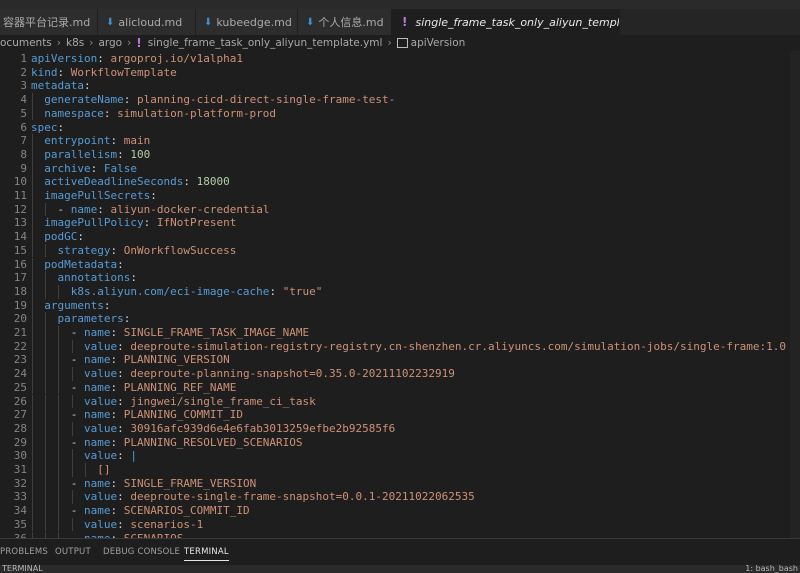  I want to click on code-line: 34 - name: SCENARIOS_COMMIT_ID, so click(400, 511).